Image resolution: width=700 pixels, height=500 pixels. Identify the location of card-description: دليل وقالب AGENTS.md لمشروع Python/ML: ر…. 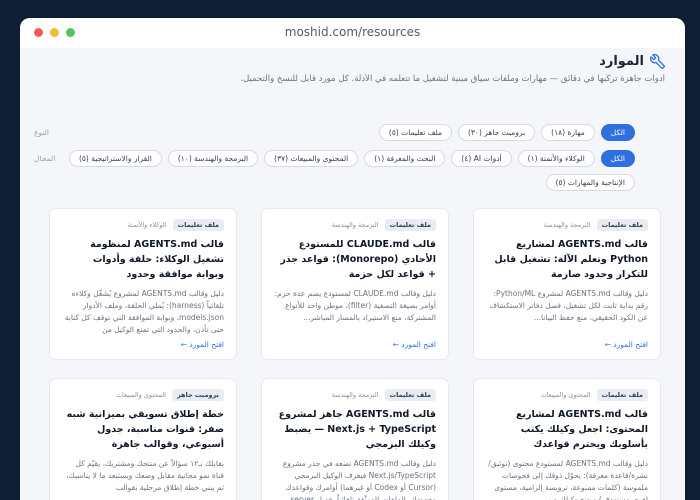
(568, 305).